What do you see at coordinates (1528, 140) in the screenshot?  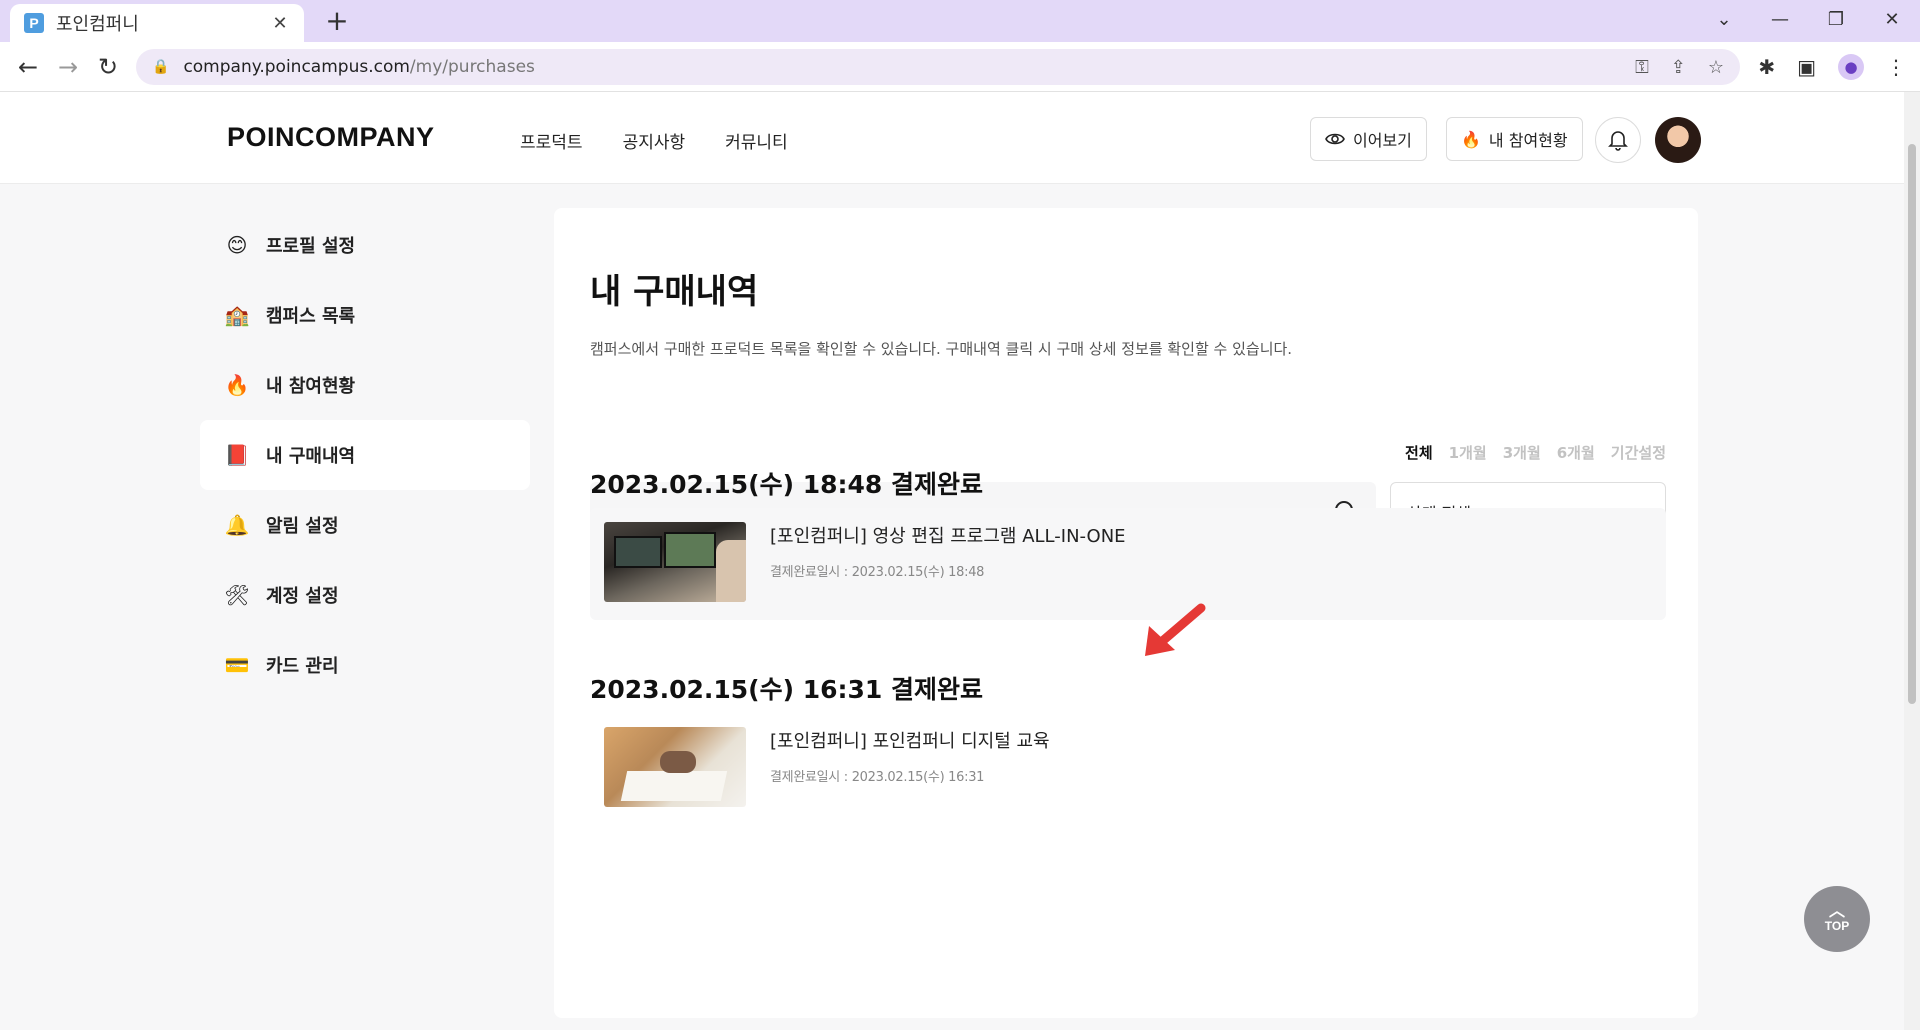 I see `my-participation-label: 내 참여현황` at bounding box center [1528, 140].